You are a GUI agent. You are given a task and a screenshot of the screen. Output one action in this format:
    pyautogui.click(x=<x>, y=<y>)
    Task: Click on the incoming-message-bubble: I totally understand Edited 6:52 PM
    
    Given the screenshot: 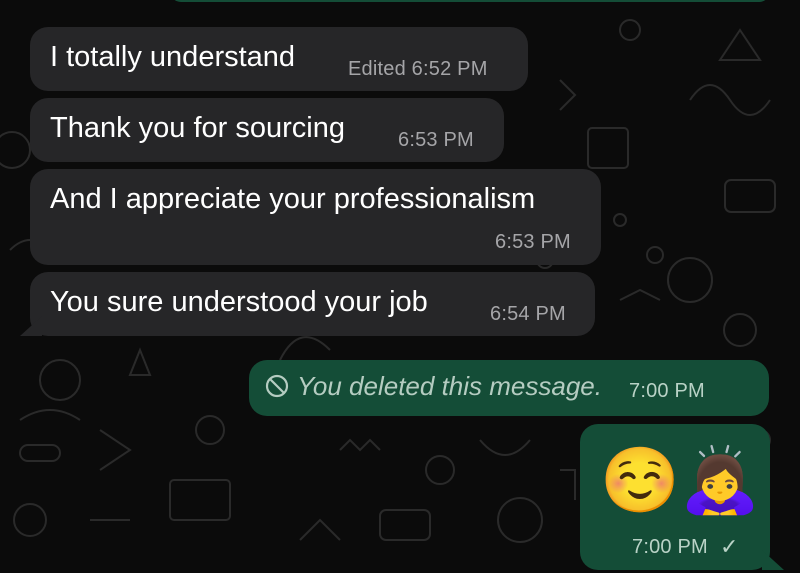 What is the action you would take?
    pyautogui.click(x=279, y=59)
    